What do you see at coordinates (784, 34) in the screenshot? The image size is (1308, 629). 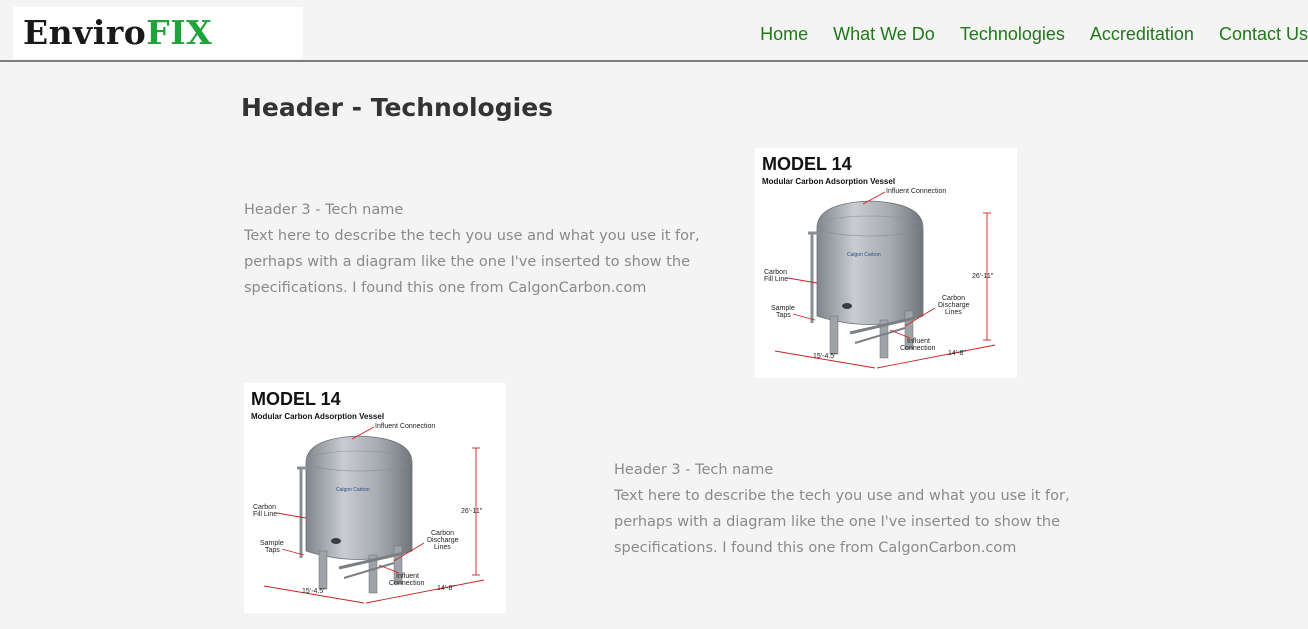 I see `nav-link-home: Home` at bounding box center [784, 34].